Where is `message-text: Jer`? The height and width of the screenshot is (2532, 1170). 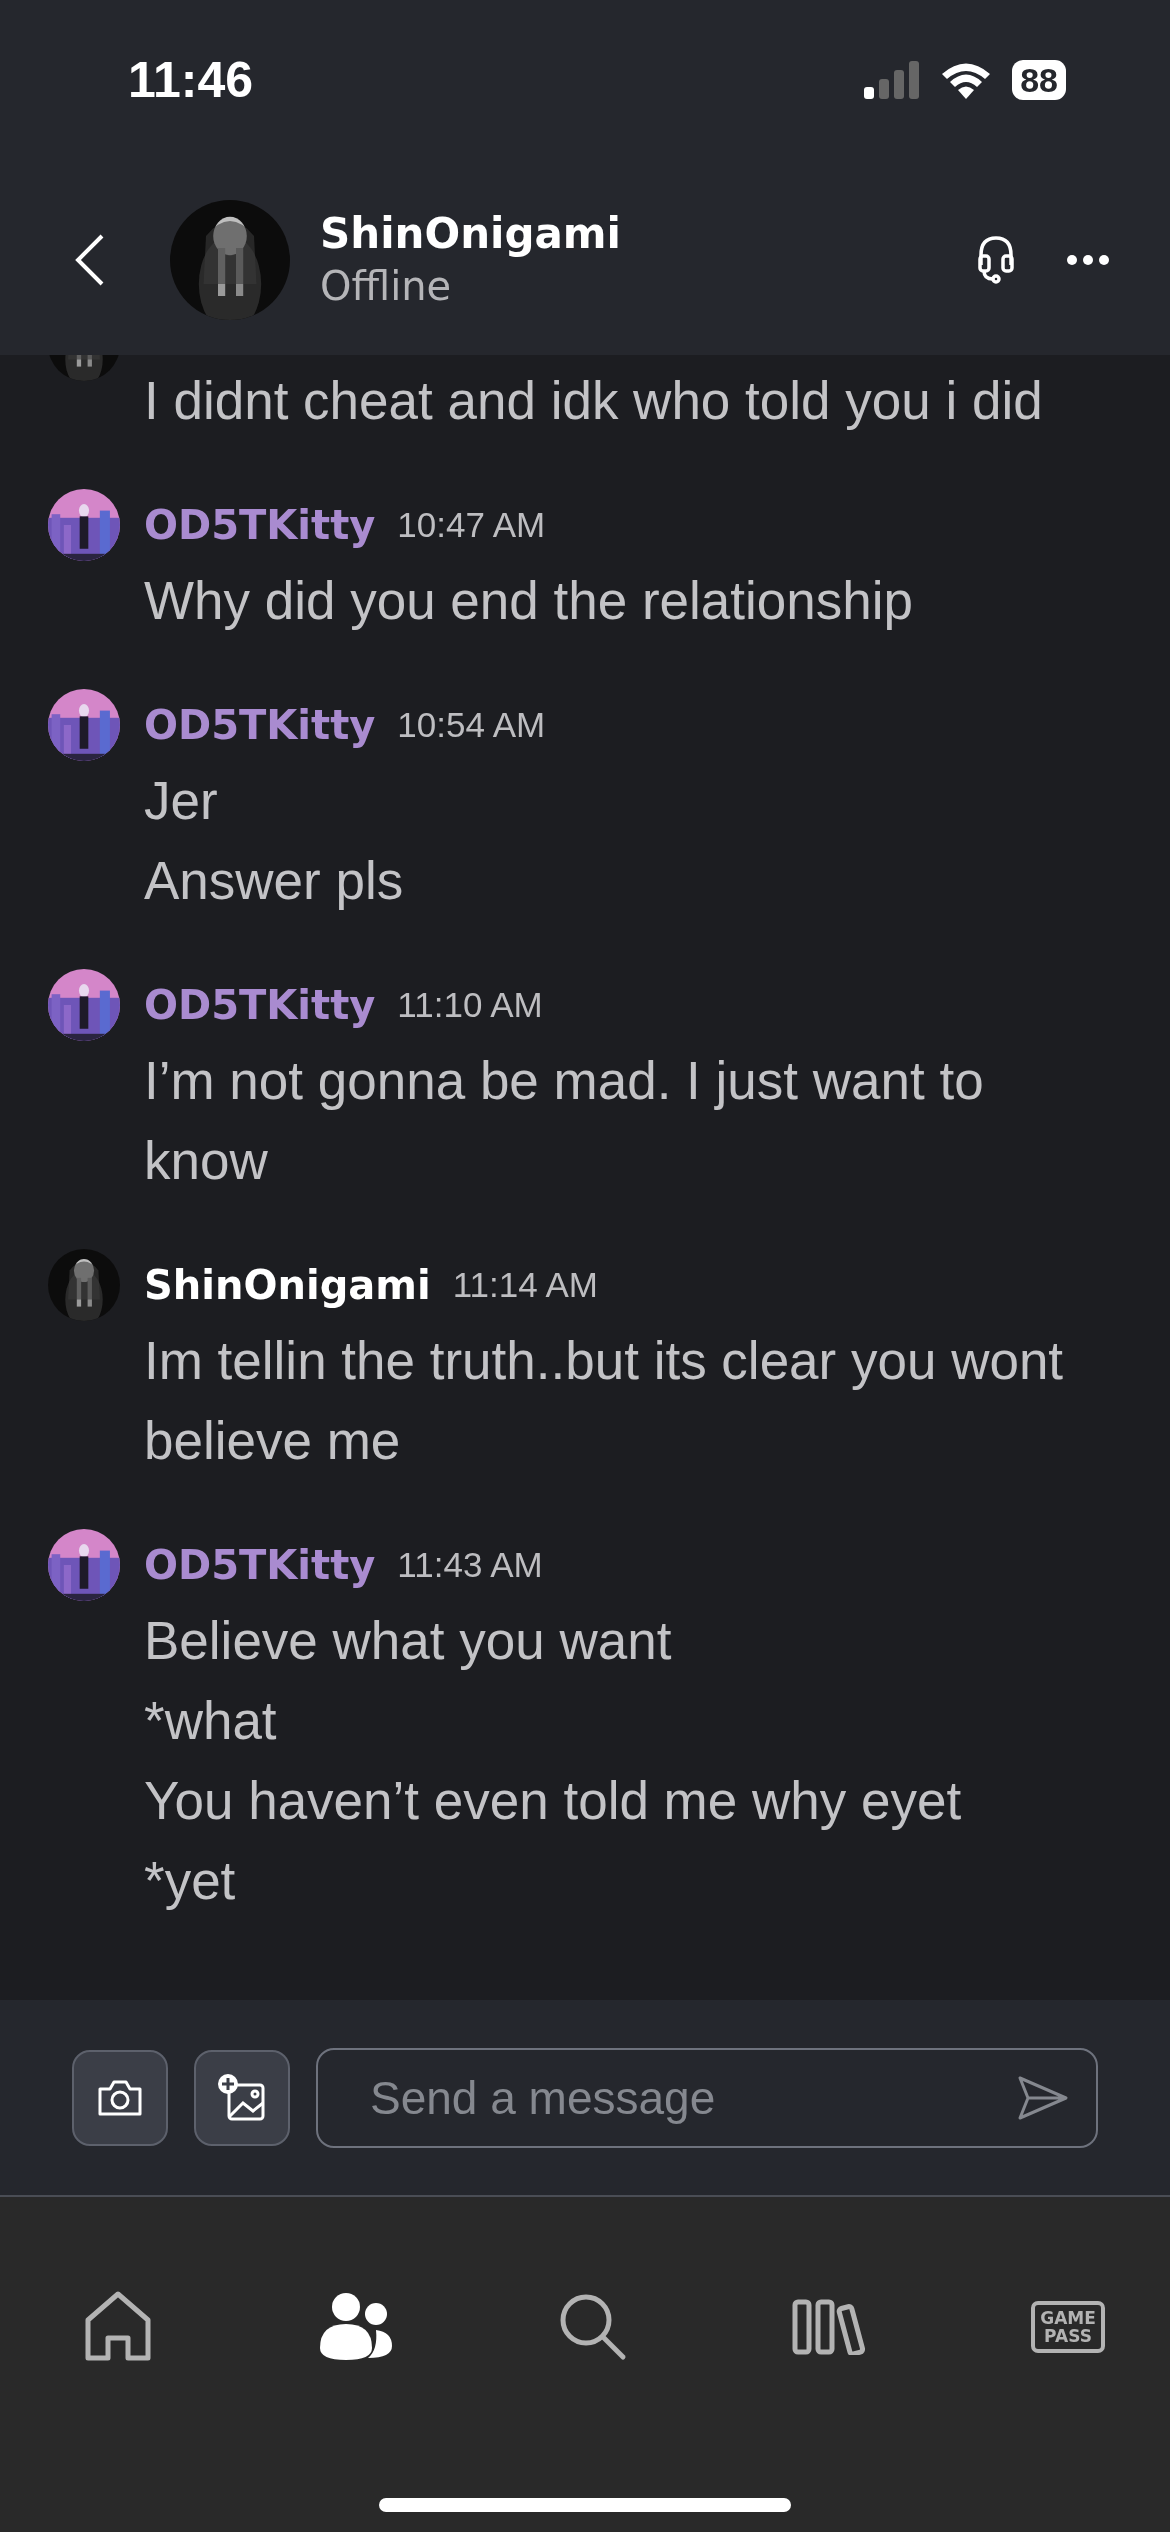 message-text: Jer is located at coordinates (181, 801).